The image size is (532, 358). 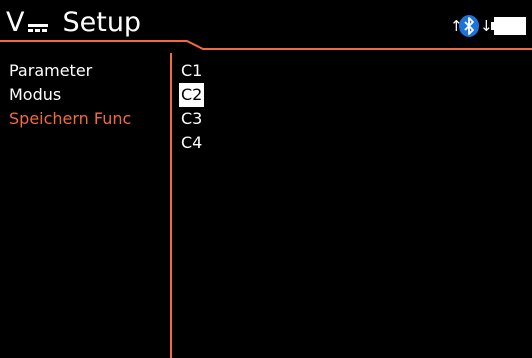 What do you see at coordinates (191, 143) in the screenshot?
I see `option-c4: C4` at bounding box center [191, 143].